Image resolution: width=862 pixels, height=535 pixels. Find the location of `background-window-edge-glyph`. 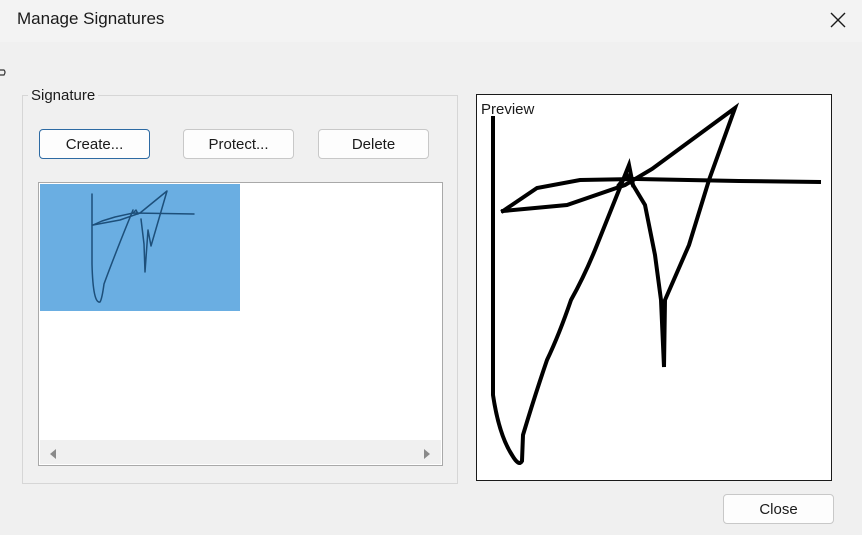

background-window-edge-glyph is located at coordinates (3, 71).